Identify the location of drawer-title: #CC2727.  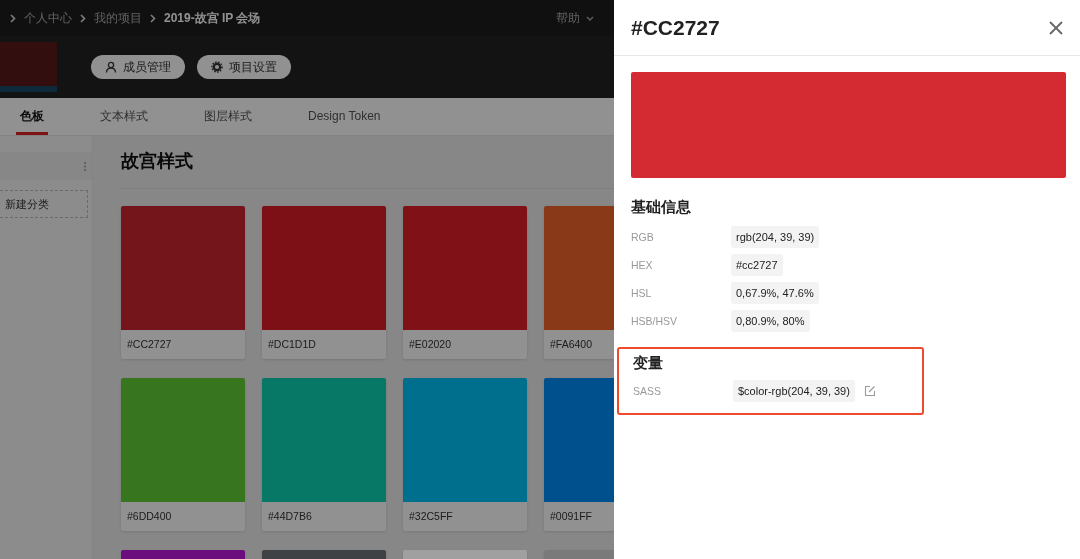
(676, 27).